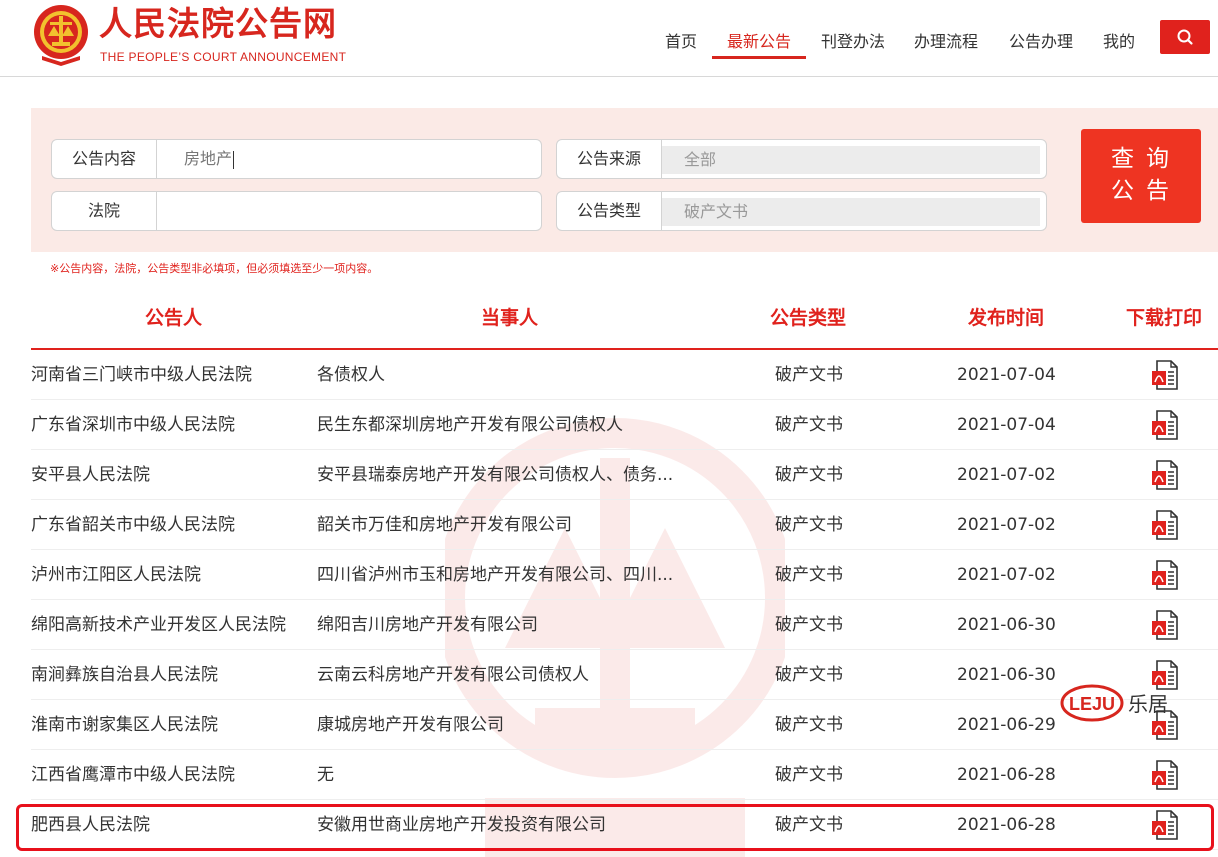 The width and height of the screenshot is (1218, 857). Describe the element at coordinates (853, 40) in the screenshot. I see `nav-publish-method: 刊登办法` at that location.